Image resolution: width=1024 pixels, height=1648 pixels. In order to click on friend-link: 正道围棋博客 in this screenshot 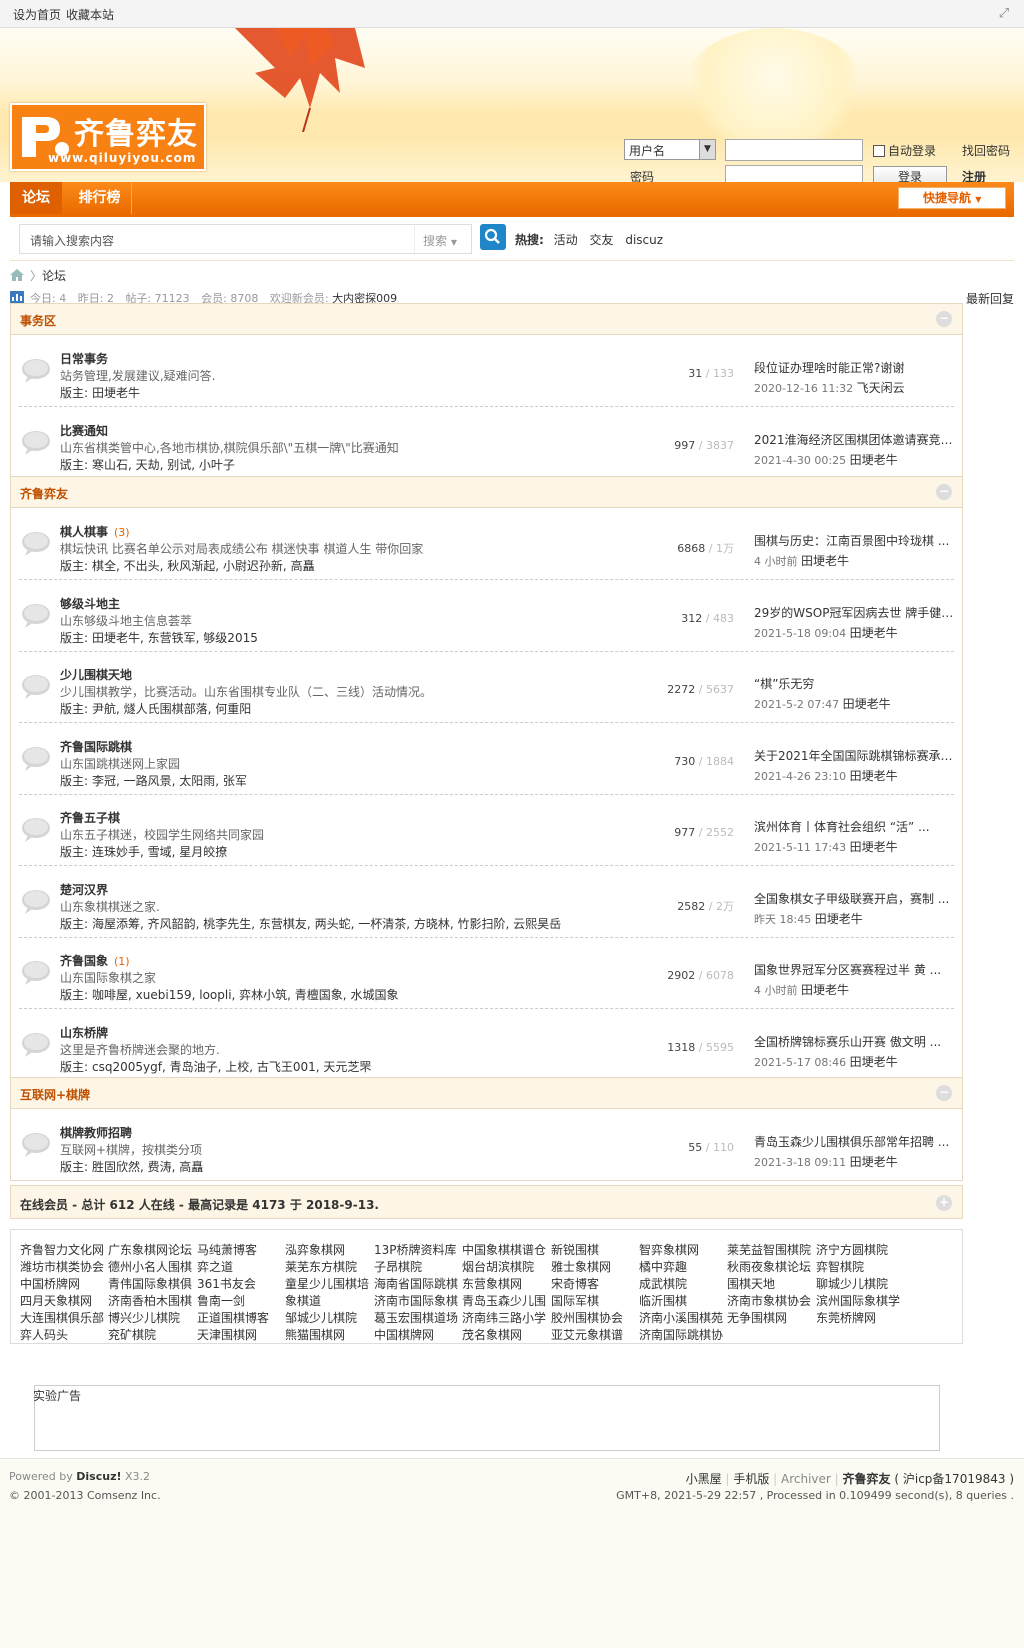, I will do `click(233, 1317)`.